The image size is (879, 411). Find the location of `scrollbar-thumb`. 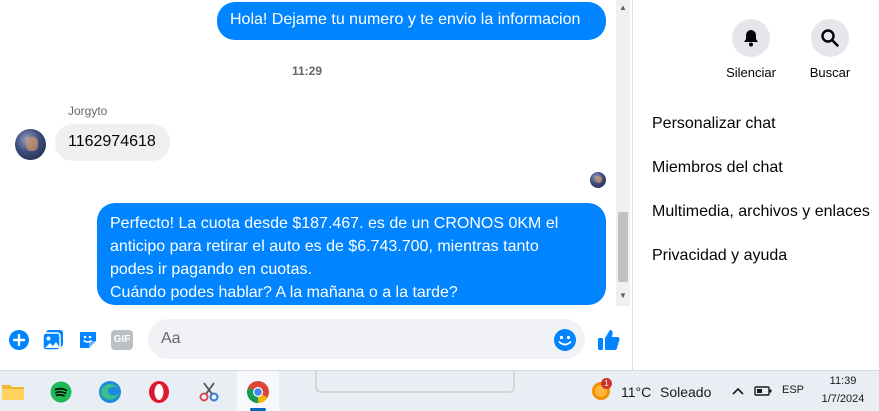

scrollbar-thumb is located at coordinates (623, 247).